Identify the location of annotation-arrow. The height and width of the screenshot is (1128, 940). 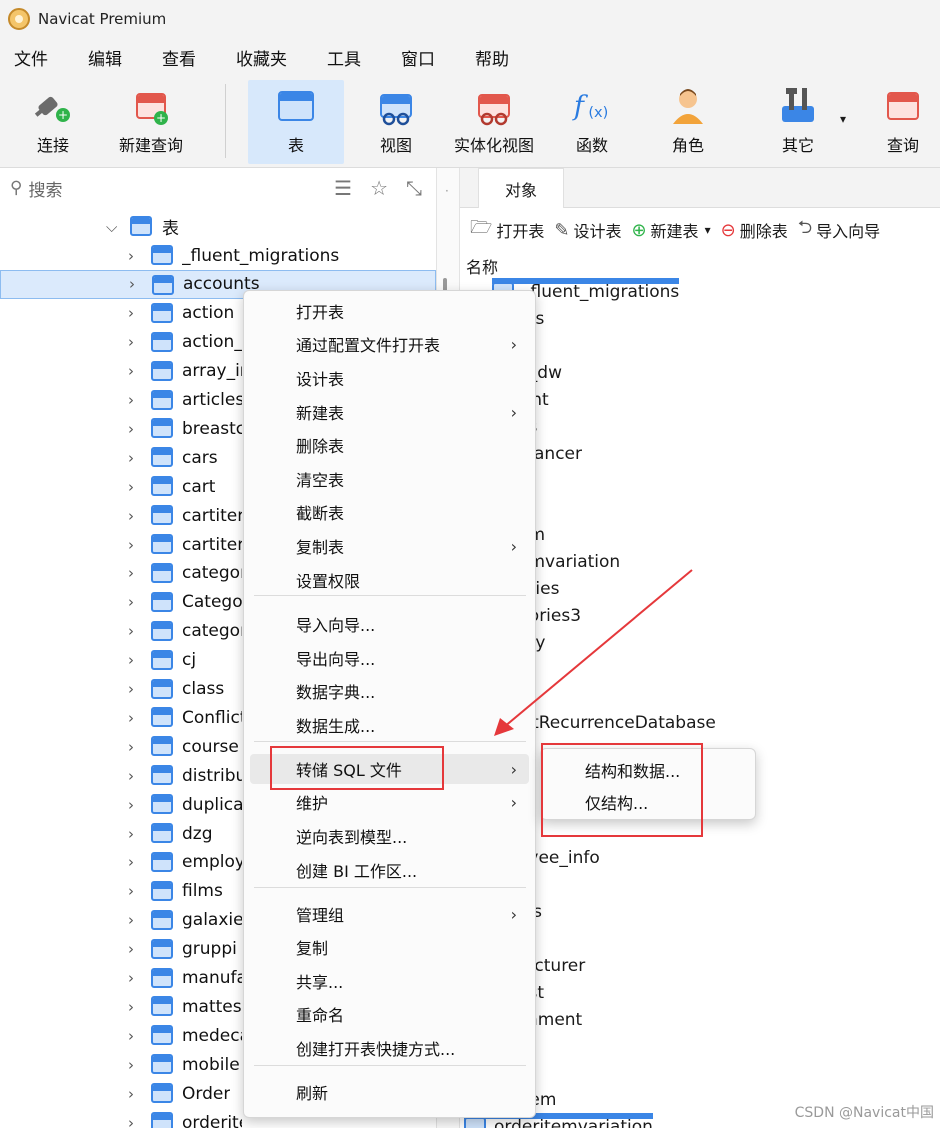
(593, 652).